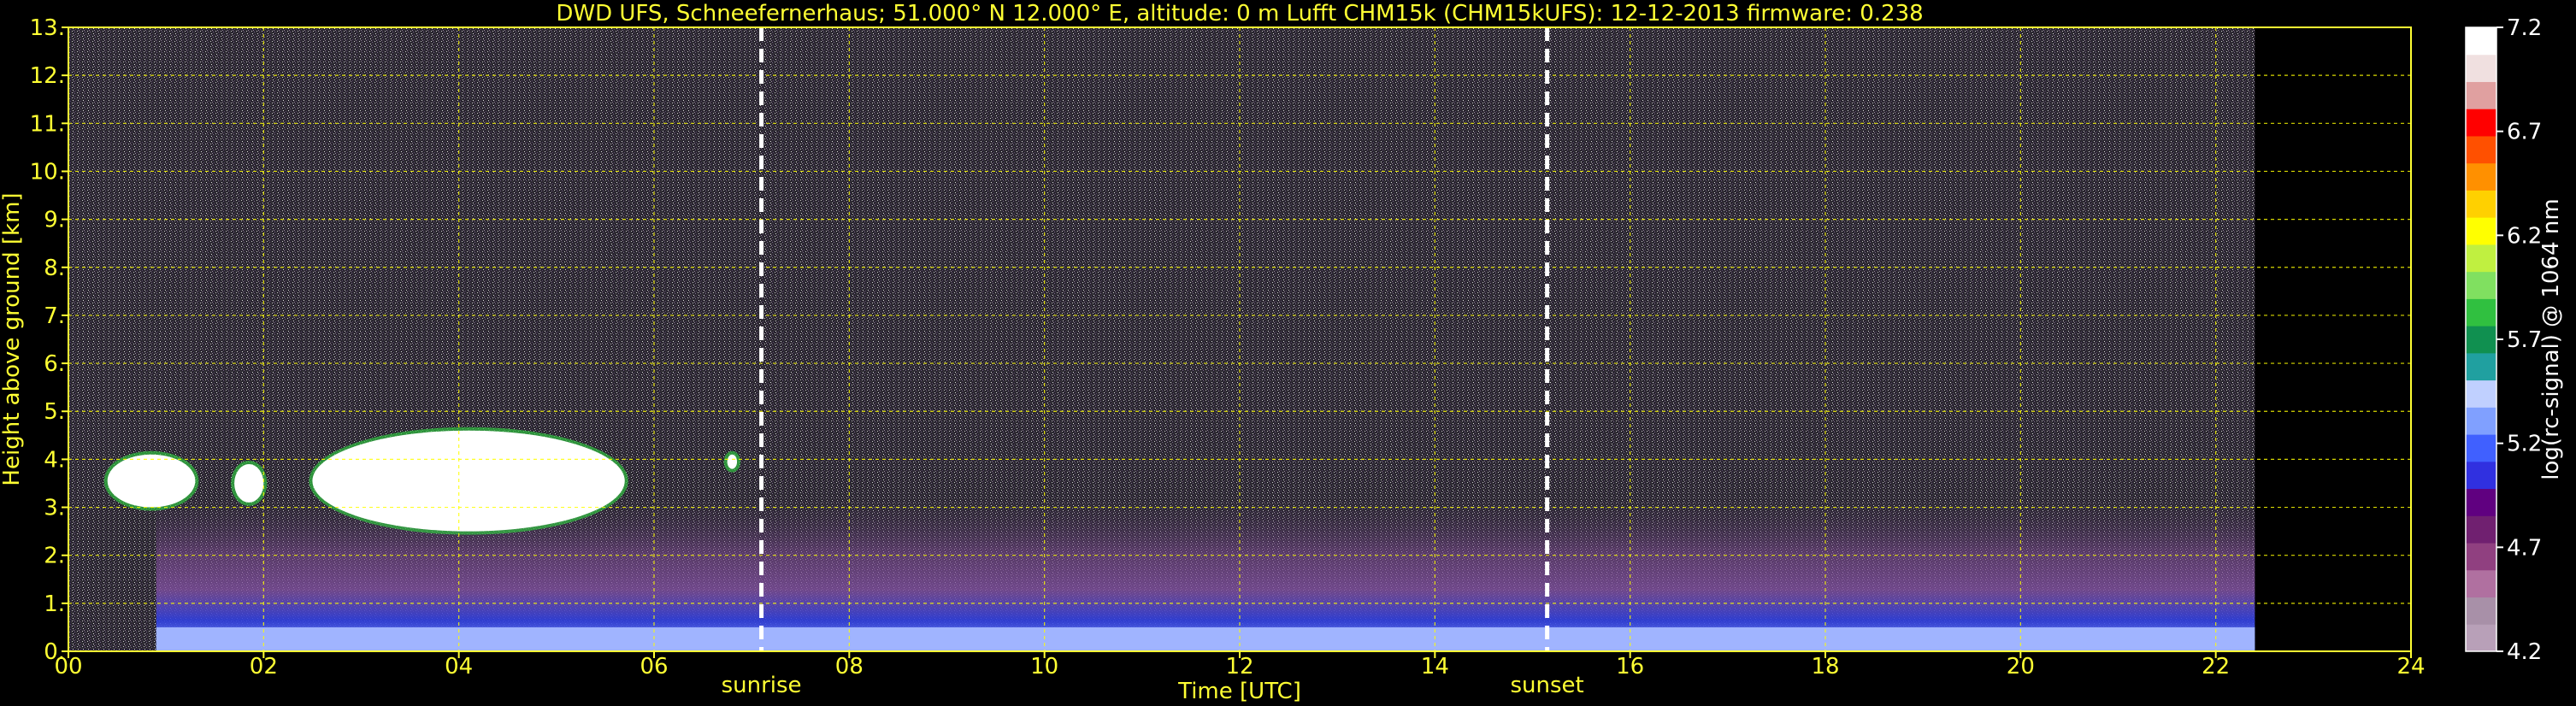  I want to click on colorbar-label: log(rc-signal) @ 1064 nm, so click(2551, 338).